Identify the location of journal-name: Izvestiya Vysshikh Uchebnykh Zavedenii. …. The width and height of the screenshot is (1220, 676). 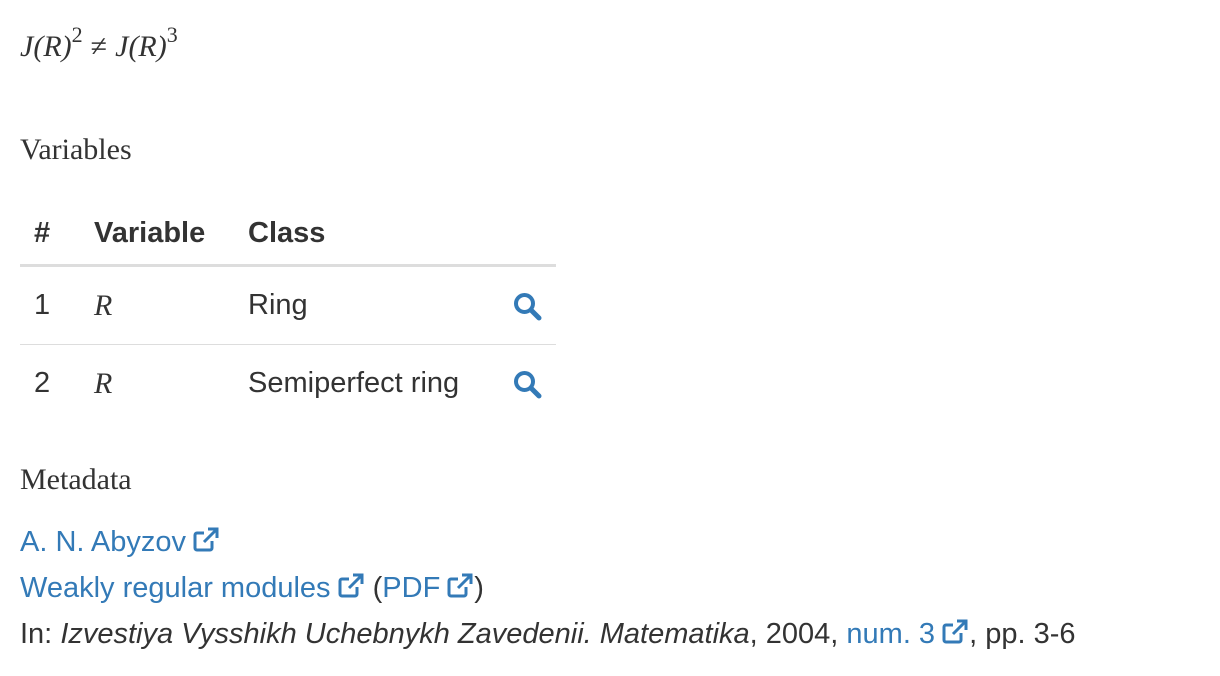
(405, 634).